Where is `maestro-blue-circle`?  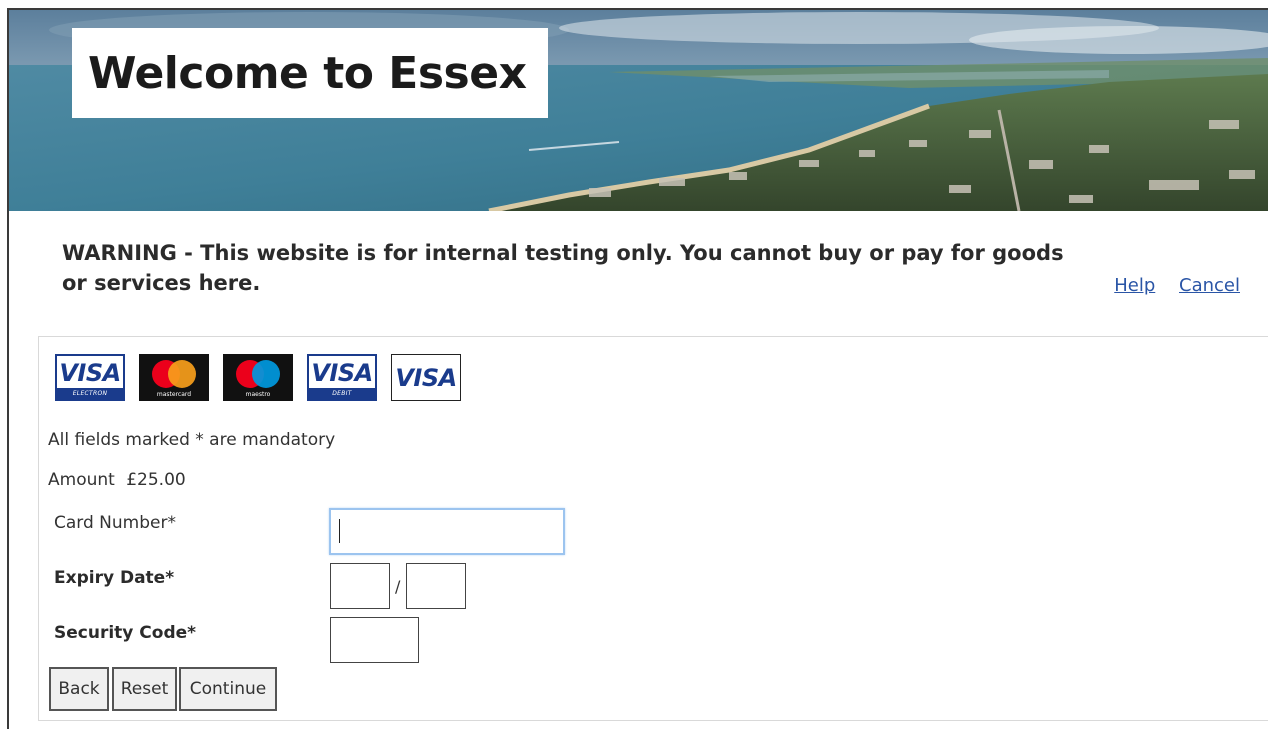 maestro-blue-circle is located at coordinates (266, 374).